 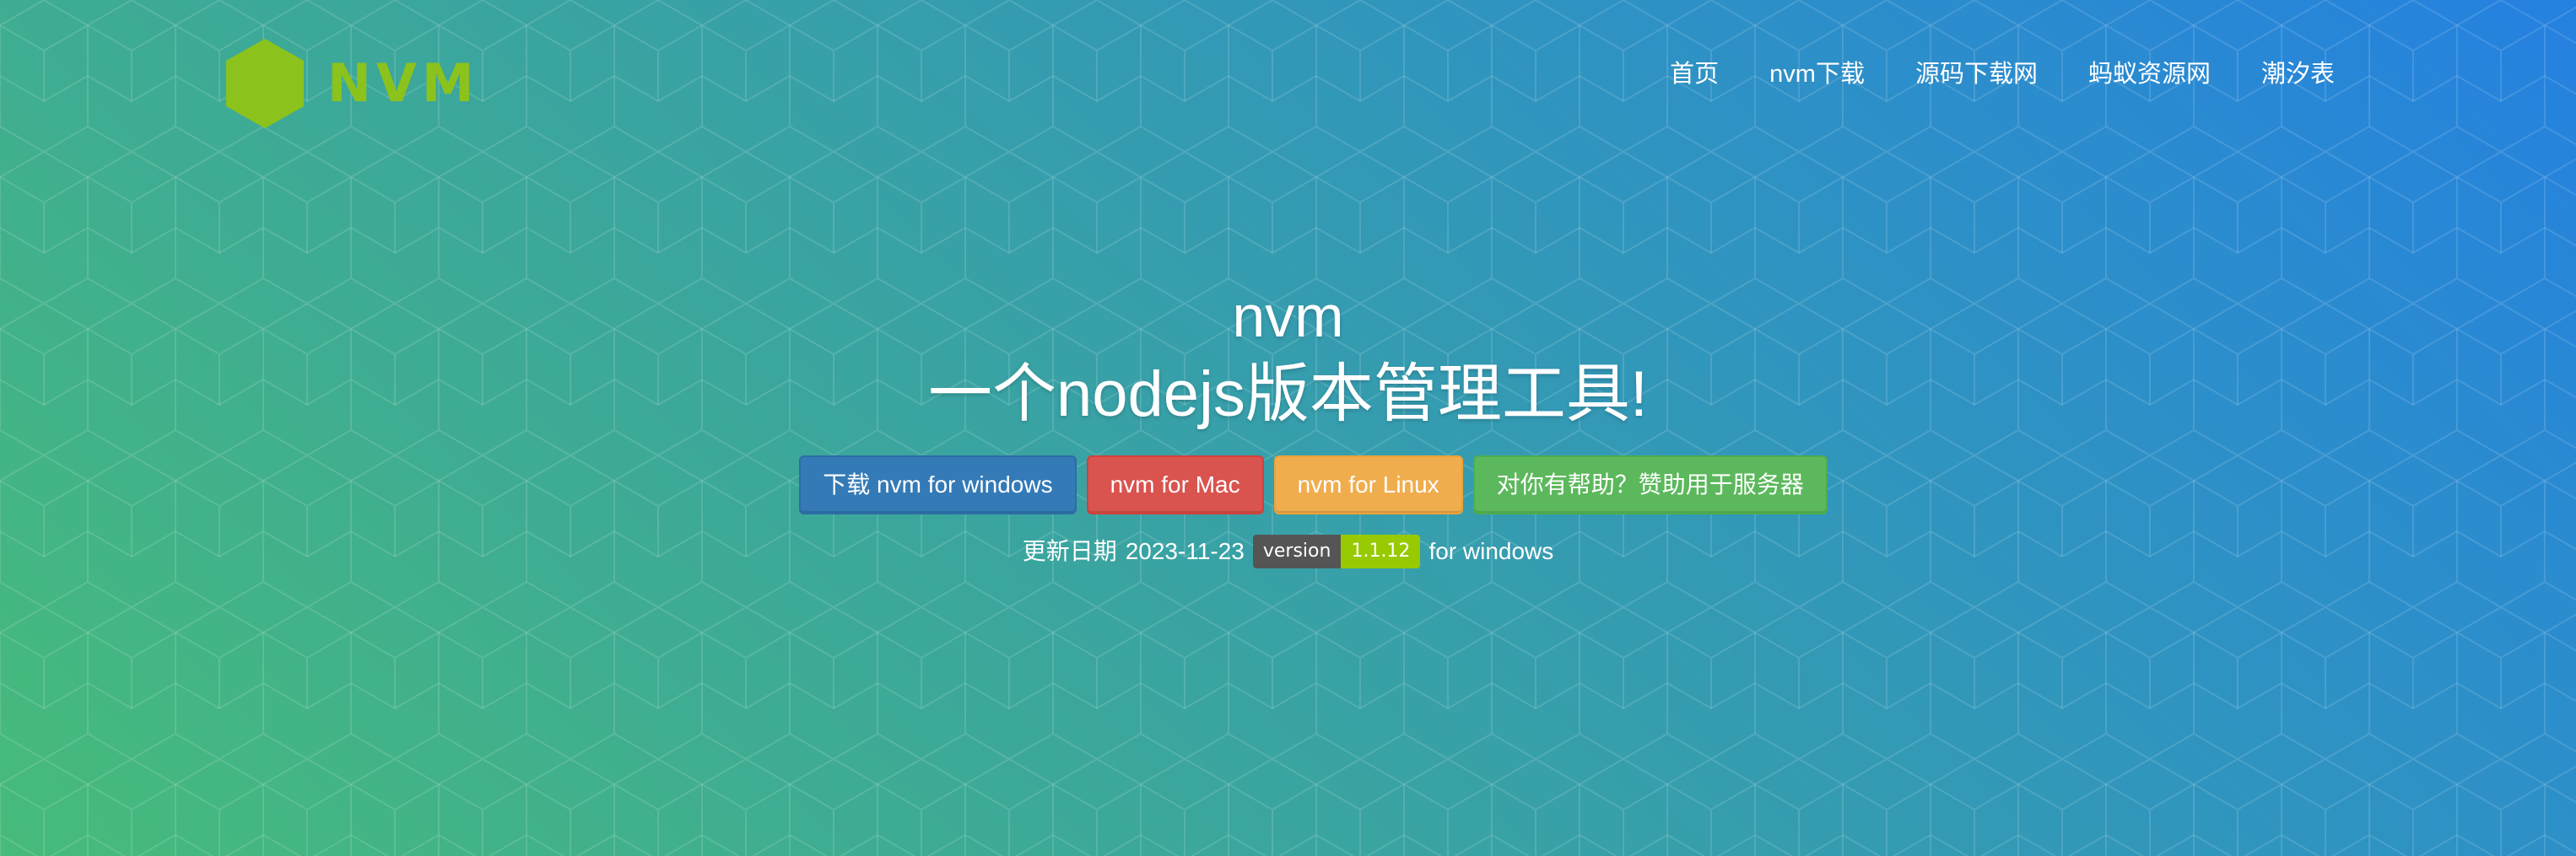 What do you see at coordinates (1368, 485) in the screenshot?
I see `download-linux-button: nvm for Linux` at bounding box center [1368, 485].